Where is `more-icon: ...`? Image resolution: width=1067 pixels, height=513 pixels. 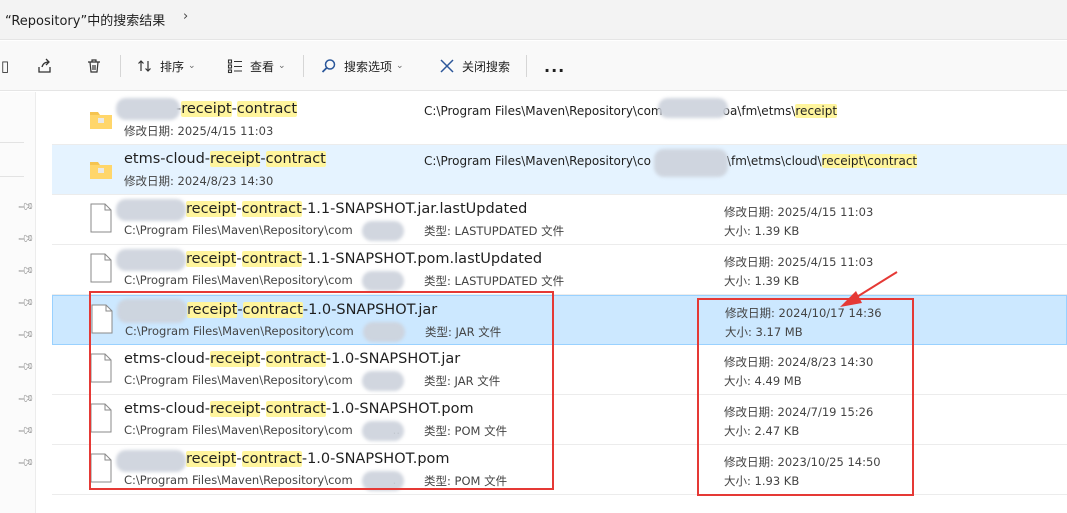 more-icon: ... is located at coordinates (555, 66).